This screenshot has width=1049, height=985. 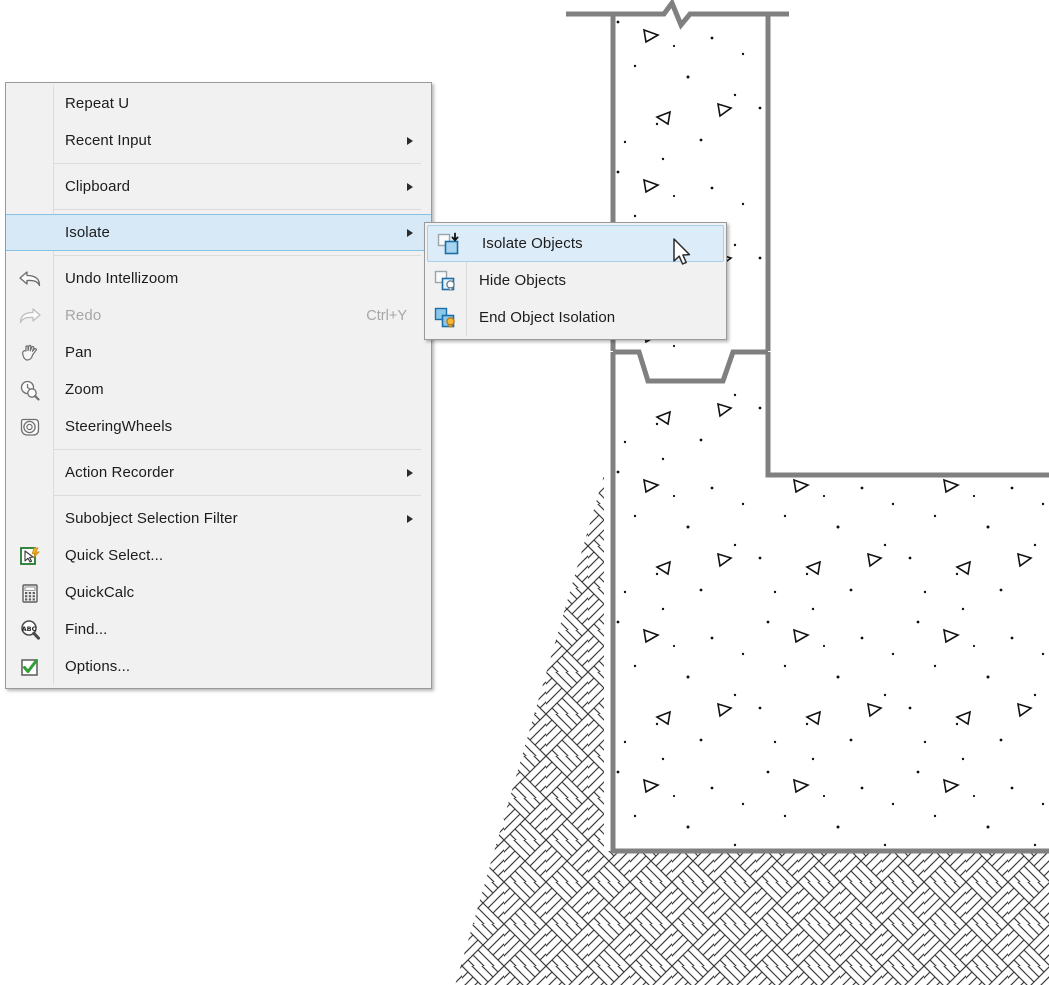 I want to click on svg-text: ABC, so click(x=28, y=629).